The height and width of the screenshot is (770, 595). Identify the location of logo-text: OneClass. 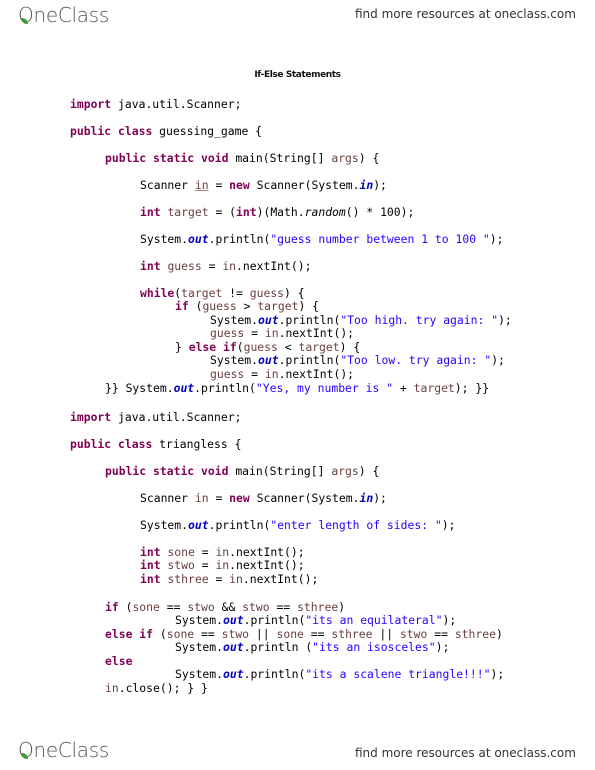
(63, 750).